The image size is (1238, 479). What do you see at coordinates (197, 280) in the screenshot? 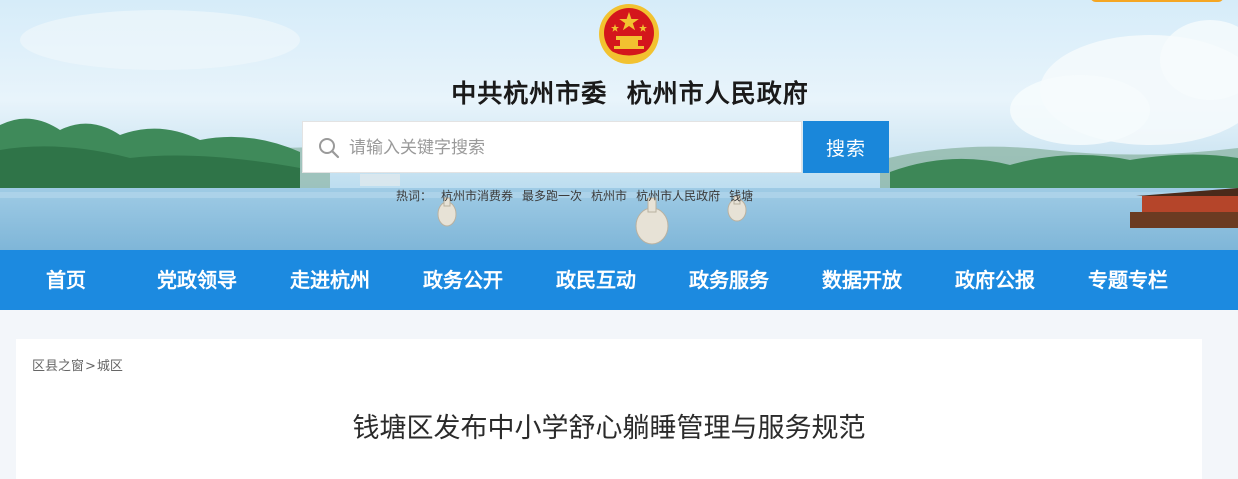
I see `nav-item-party-leaders: 党政领导` at bounding box center [197, 280].